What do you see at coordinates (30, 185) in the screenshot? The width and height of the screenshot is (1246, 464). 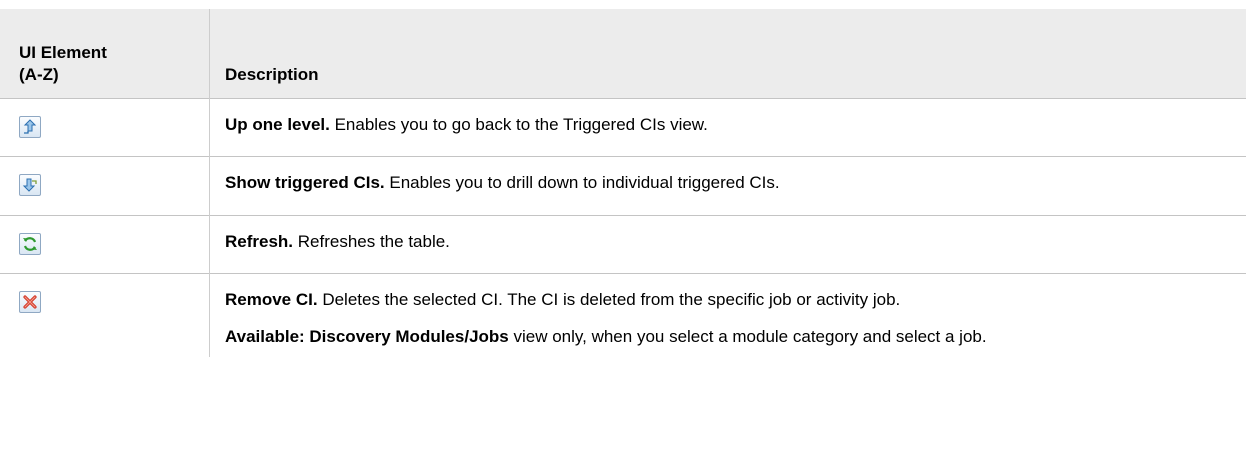 I see `show-triggered-cis-icon` at bounding box center [30, 185].